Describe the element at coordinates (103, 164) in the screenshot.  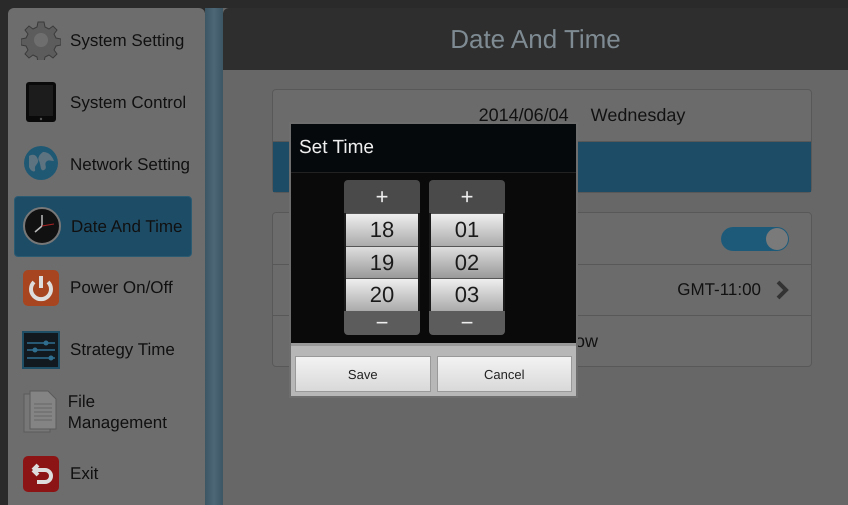
I see `sidebar-item: Network Setting` at that location.